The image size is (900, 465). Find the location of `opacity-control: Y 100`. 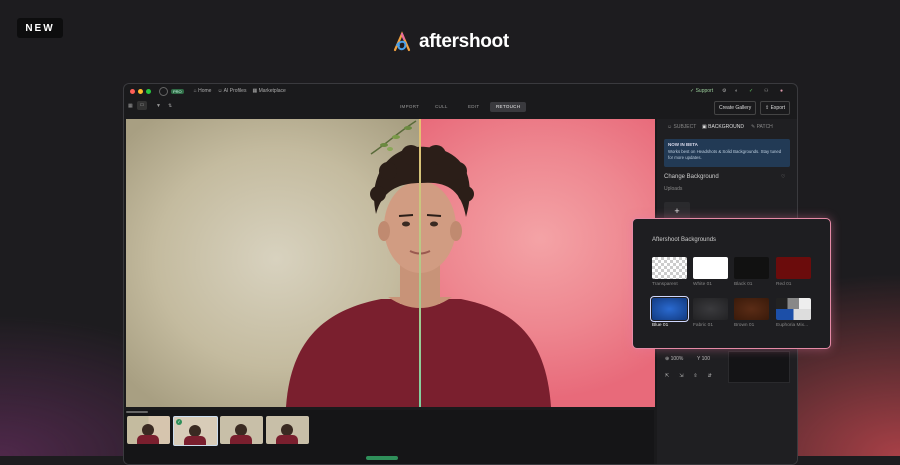

opacity-control: Y 100 is located at coordinates (703, 359).